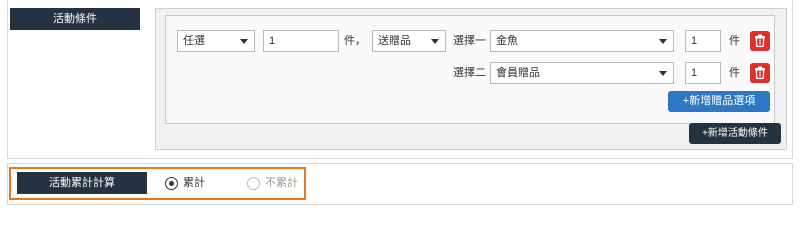 The height and width of the screenshot is (240, 800). Describe the element at coordinates (582, 73) in the screenshot. I see `gift-choice-2-select: 會員贈品` at that location.